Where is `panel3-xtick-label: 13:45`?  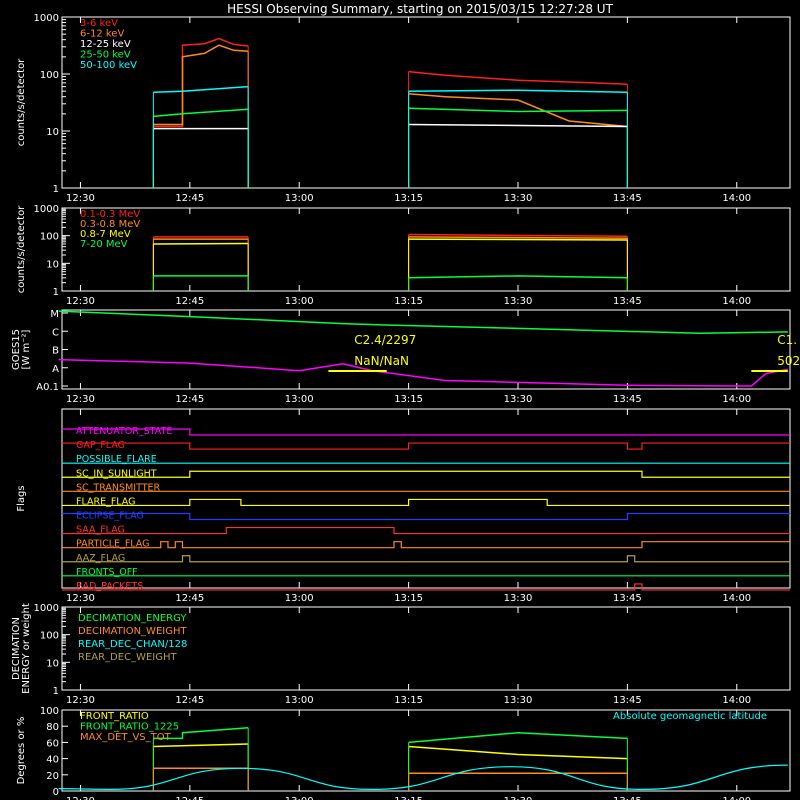
panel3-xtick-label: 13:45 is located at coordinates (627, 399).